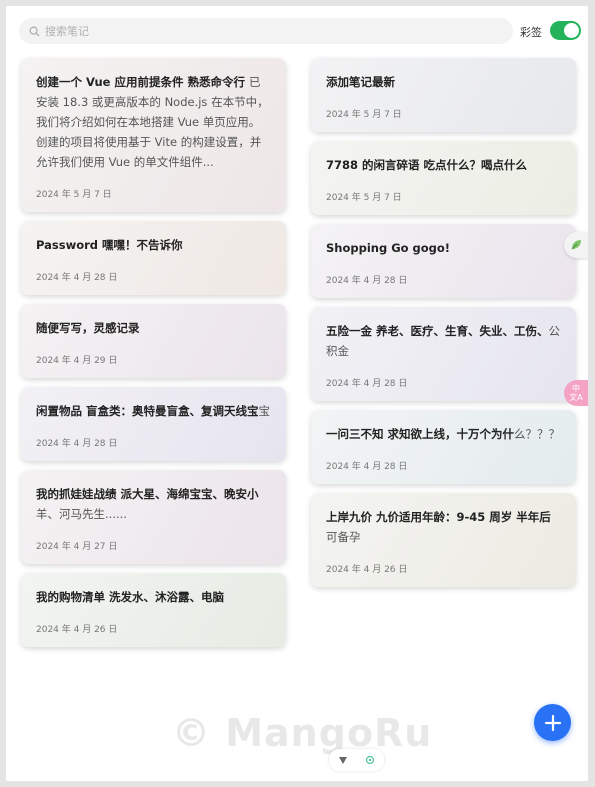 The image size is (595, 787). I want to click on note-card: 7788 的闲言碎语 吃点什么？喝点什么 2024 年 5 月 7 日, so click(443, 178).